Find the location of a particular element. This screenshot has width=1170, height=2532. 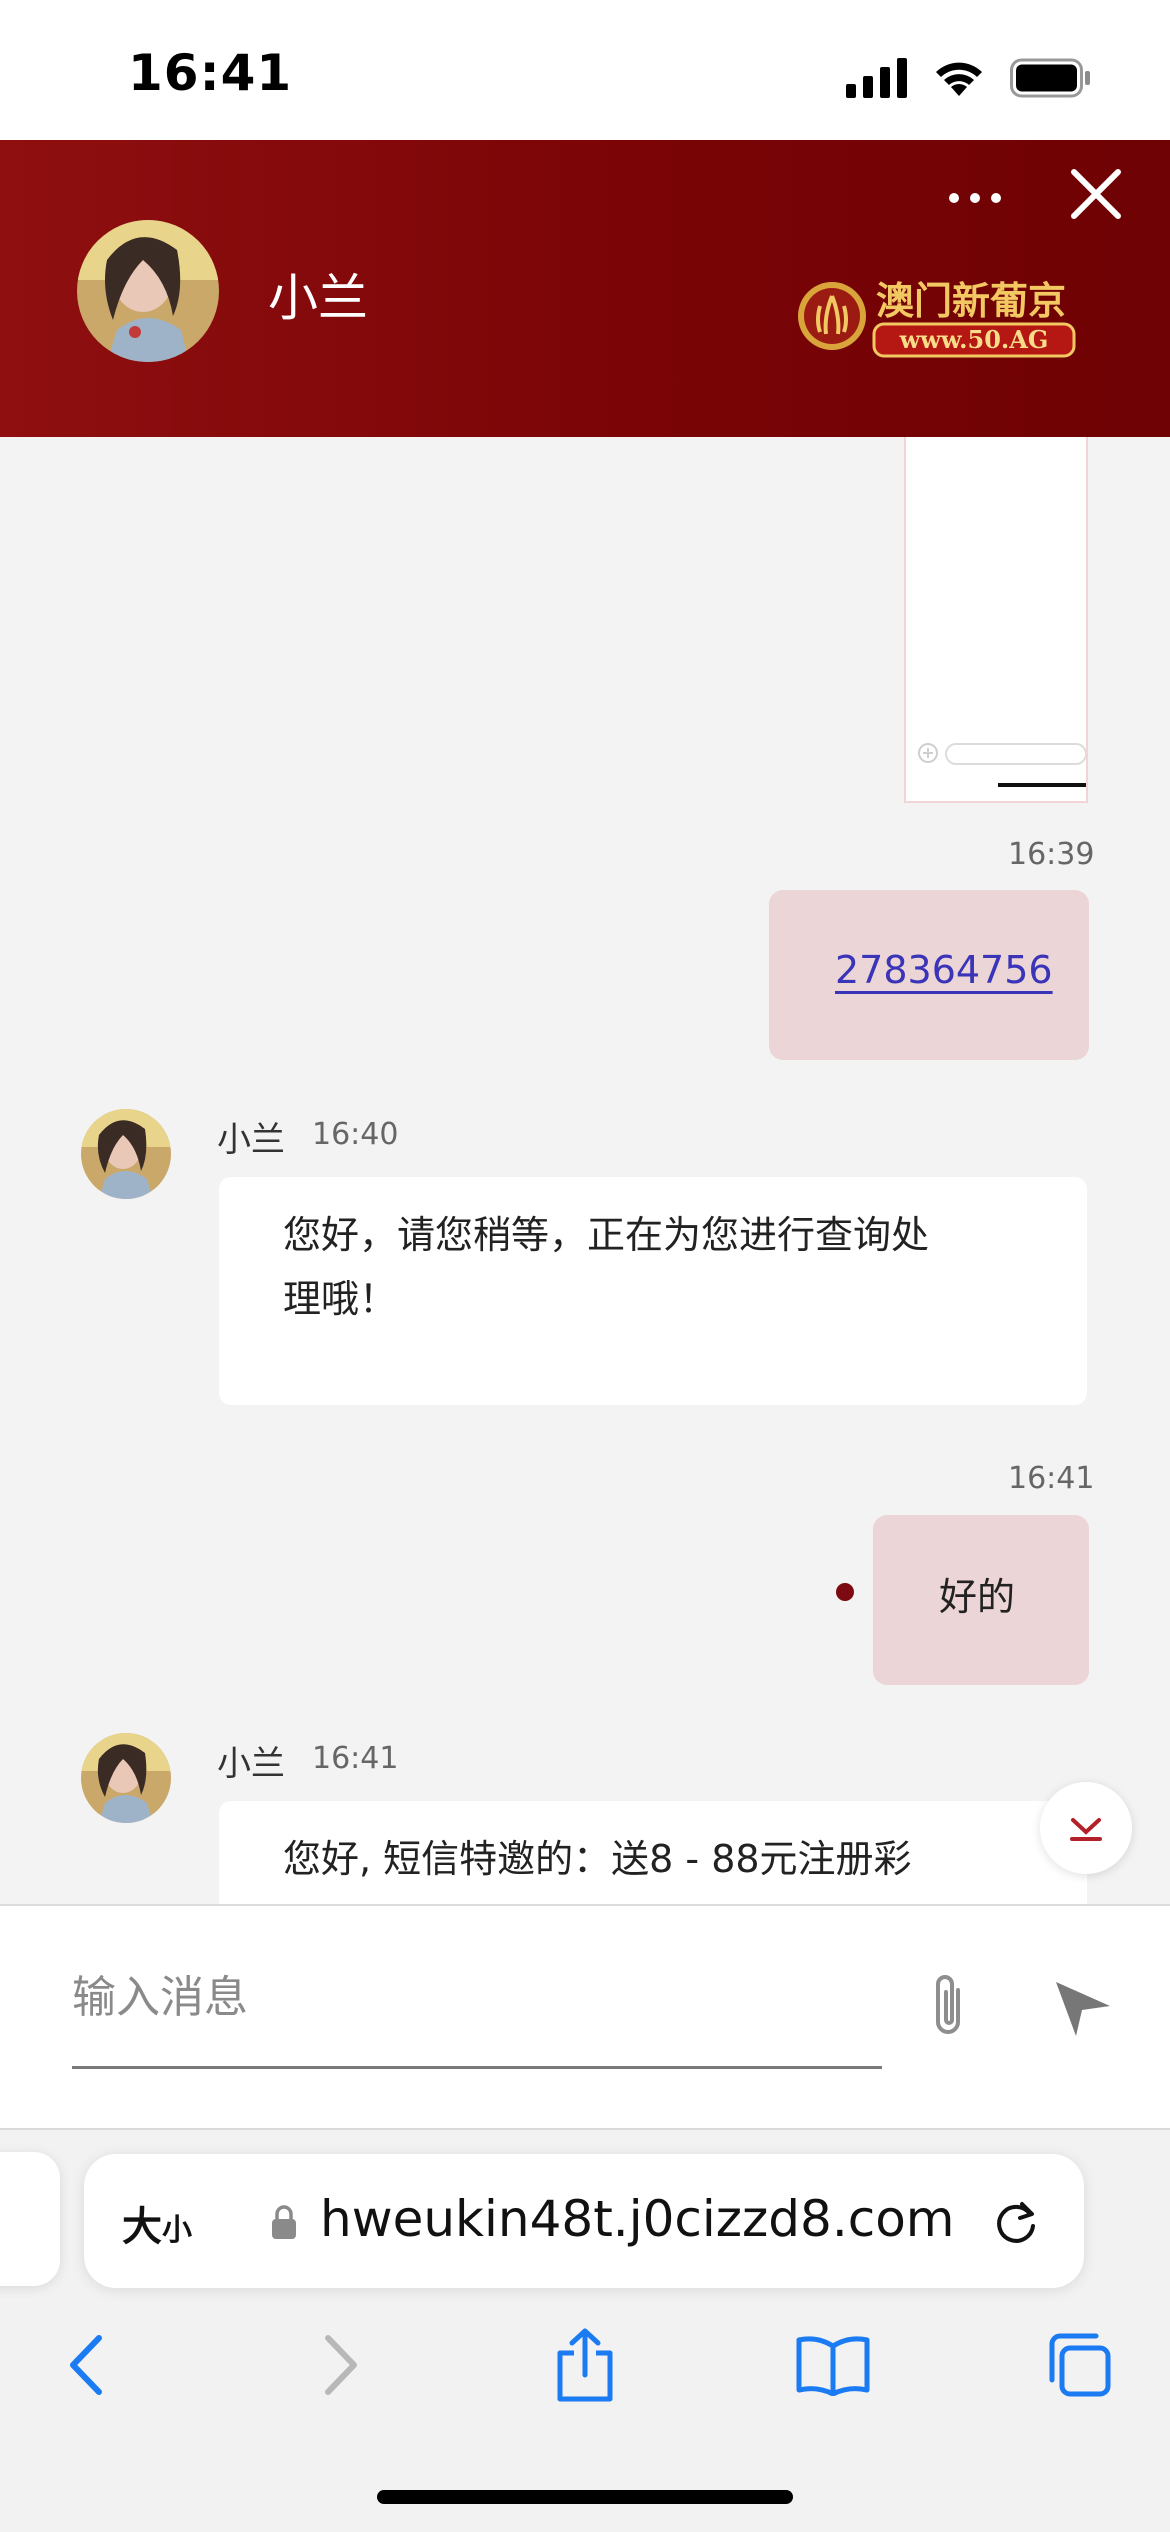

sender-time: 16:41 is located at coordinates (355, 1758).